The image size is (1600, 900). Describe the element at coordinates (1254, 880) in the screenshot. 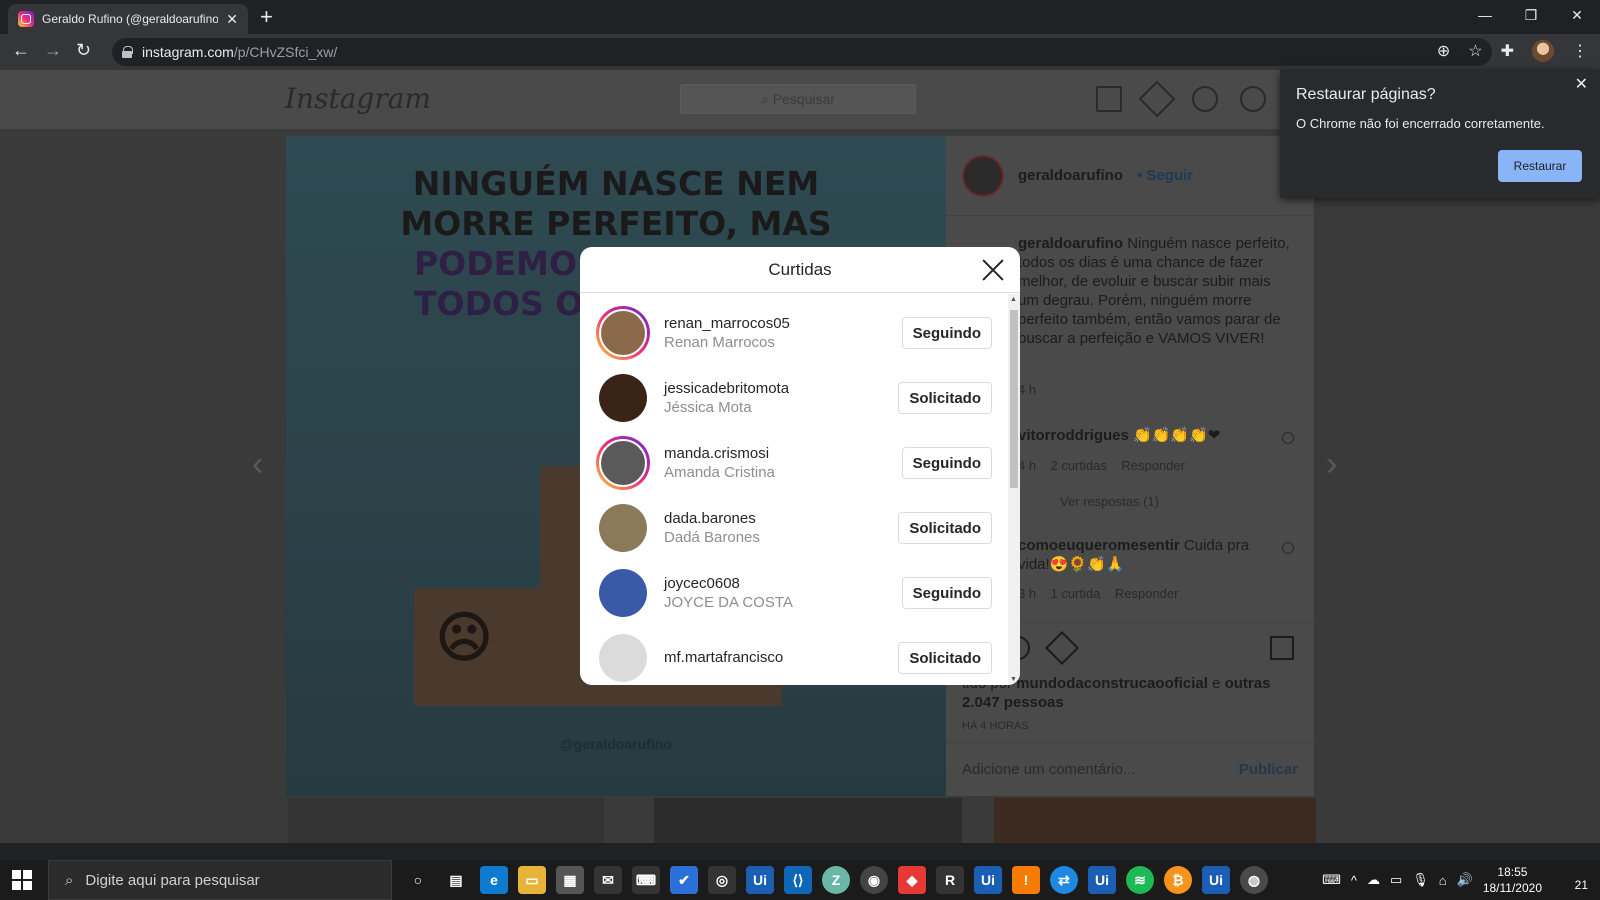

I see `chrome-icon: ◍` at that location.